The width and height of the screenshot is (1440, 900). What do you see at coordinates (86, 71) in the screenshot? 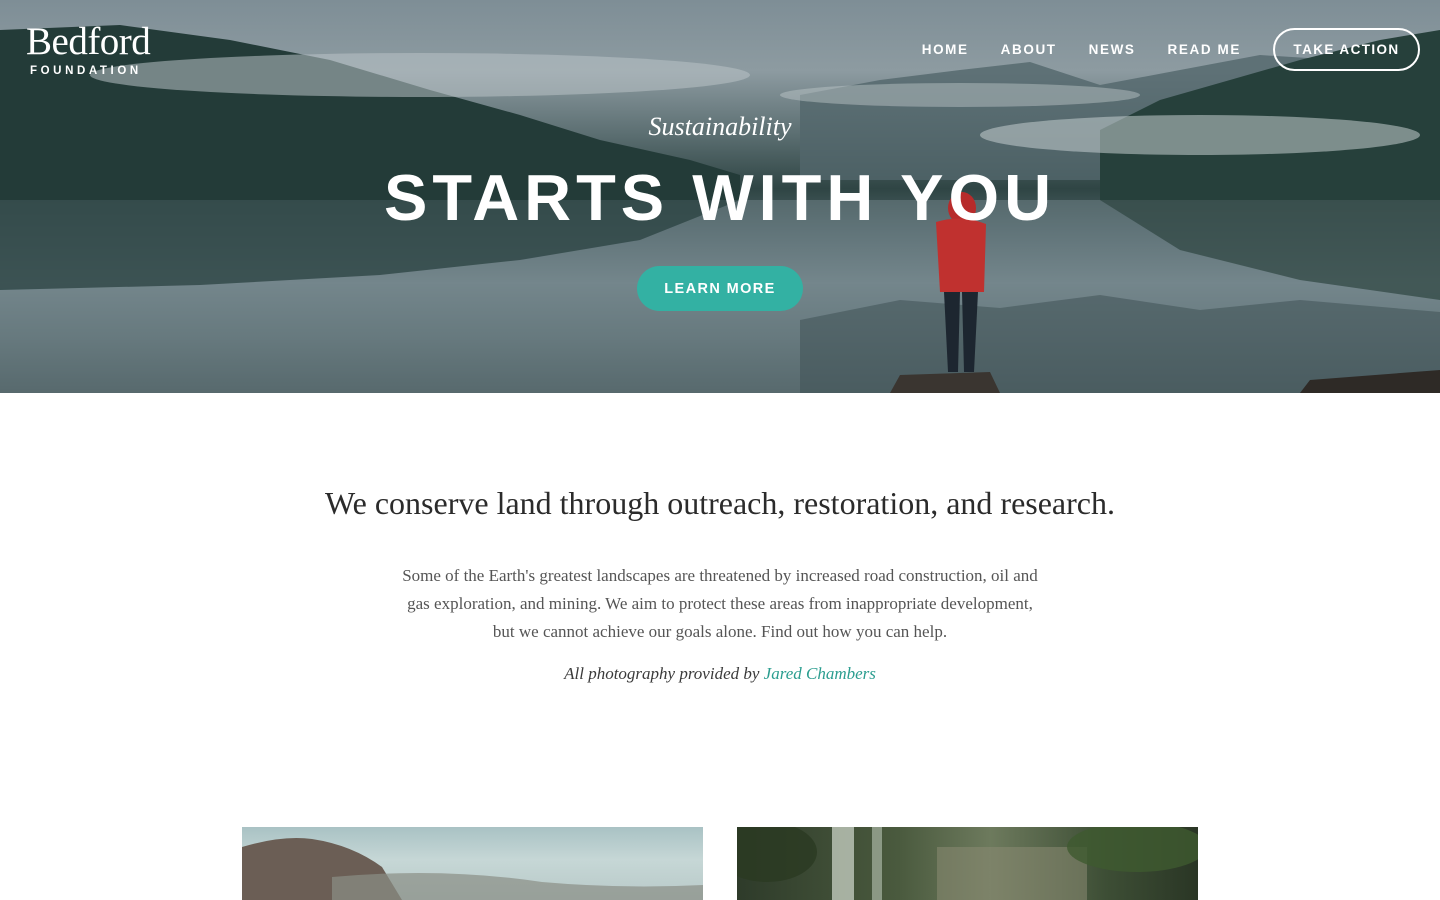
I see `brand-subtitle: FOUNDATION` at bounding box center [86, 71].